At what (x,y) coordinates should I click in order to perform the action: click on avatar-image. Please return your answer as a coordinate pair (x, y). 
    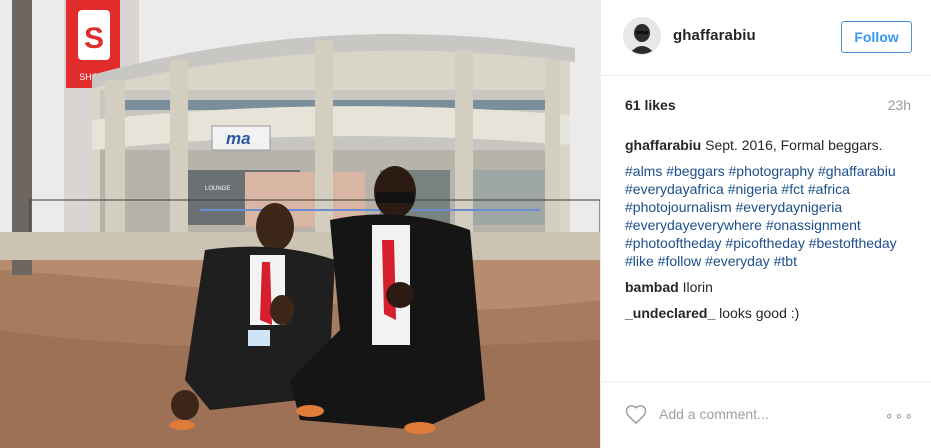
    Looking at the image, I should click on (642, 36).